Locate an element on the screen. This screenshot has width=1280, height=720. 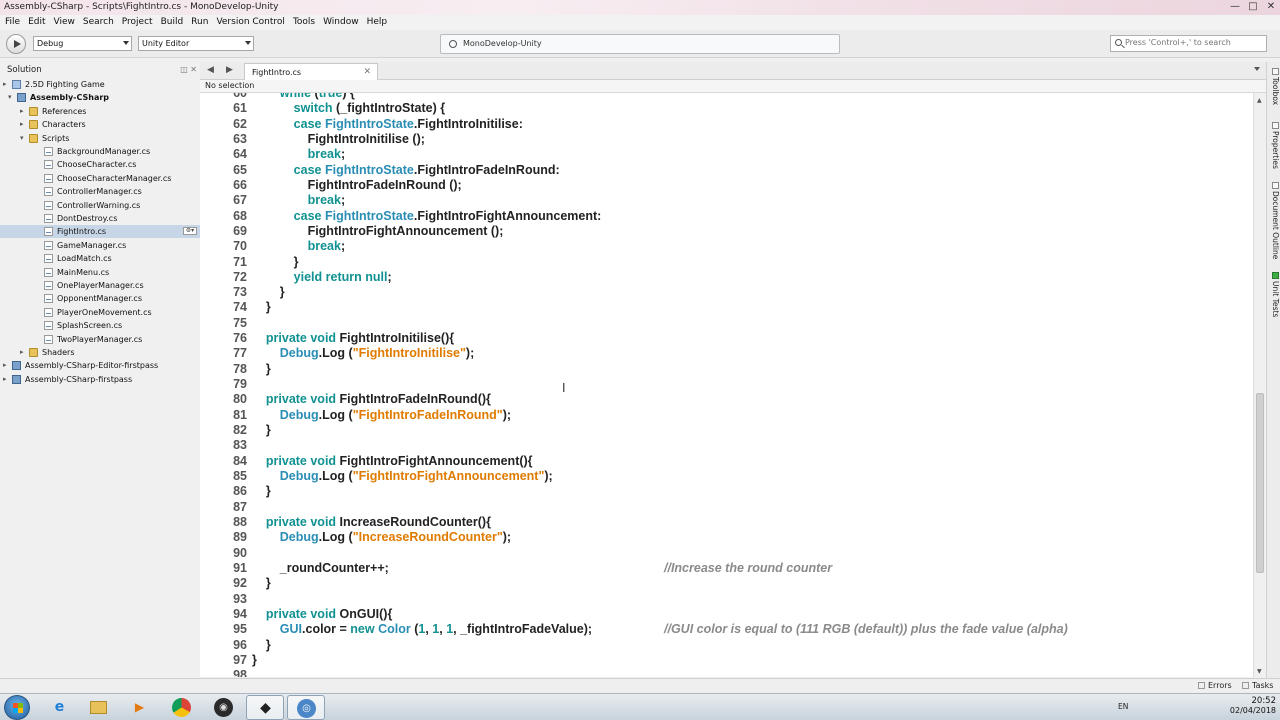
path-bar: No selection is located at coordinates (733, 86).